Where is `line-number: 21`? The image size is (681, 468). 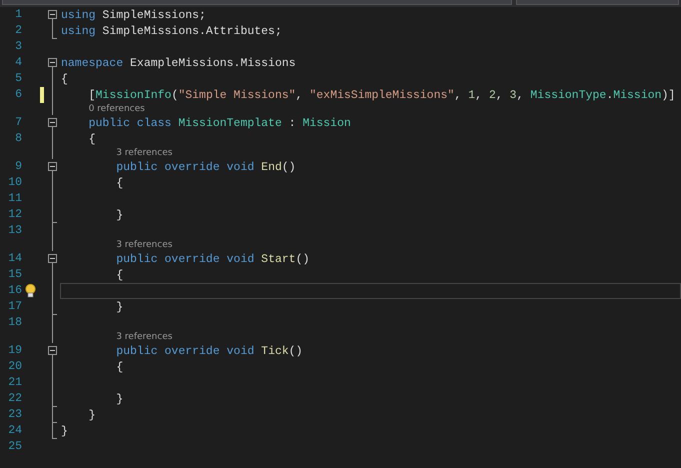
line-number: 21 is located at coordinates (14, 383).